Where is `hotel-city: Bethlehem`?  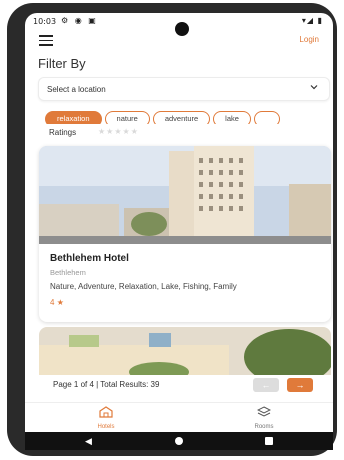
hotel-city: Bethlehem is located at coordinates (68, 272).